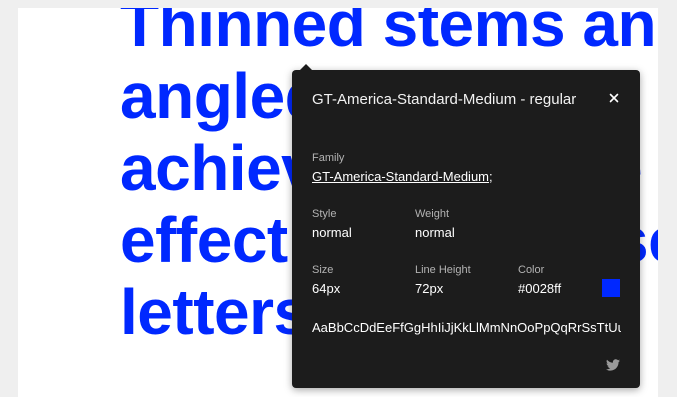 This screenshot has height=397, width=677. I want to click on style-value: normal, so click(332, 232).